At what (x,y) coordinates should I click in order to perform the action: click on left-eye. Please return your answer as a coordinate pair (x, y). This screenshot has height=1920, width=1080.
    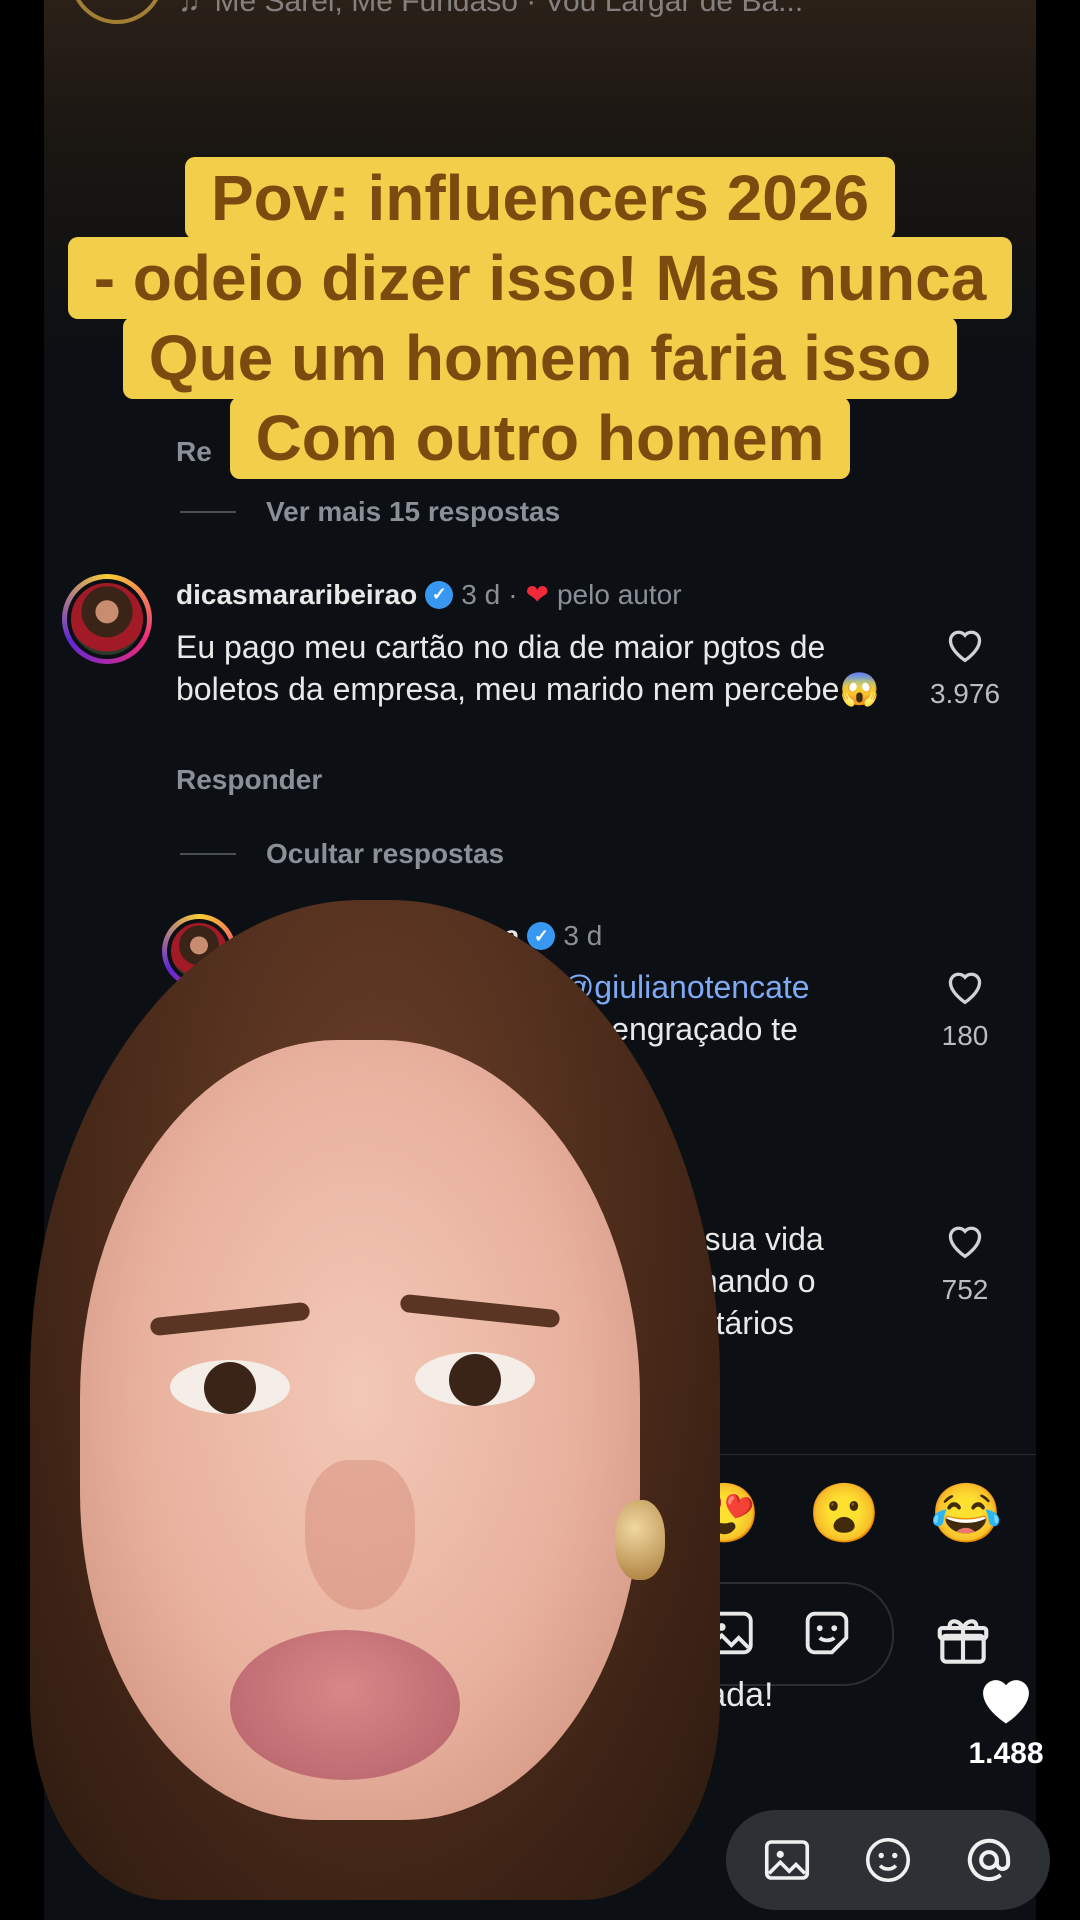
    Looking at the image, I should click on (230, 1387).